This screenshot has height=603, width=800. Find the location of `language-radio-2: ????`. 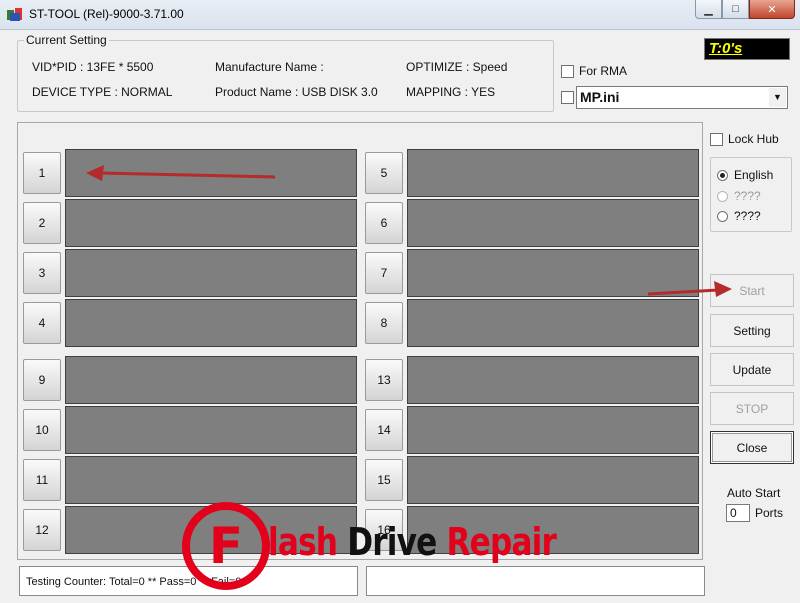

language-radio-2: ???? is located at coordinates (739, 196).